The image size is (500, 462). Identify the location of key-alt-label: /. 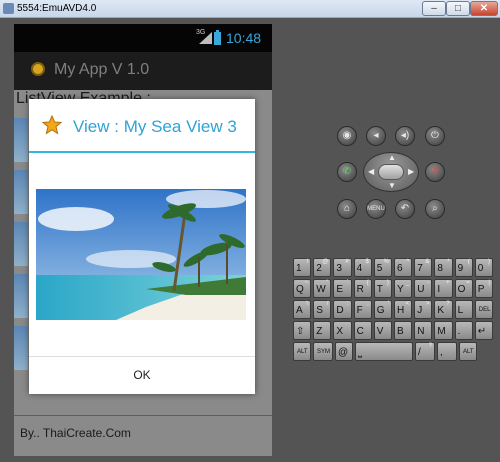
(327, 304).